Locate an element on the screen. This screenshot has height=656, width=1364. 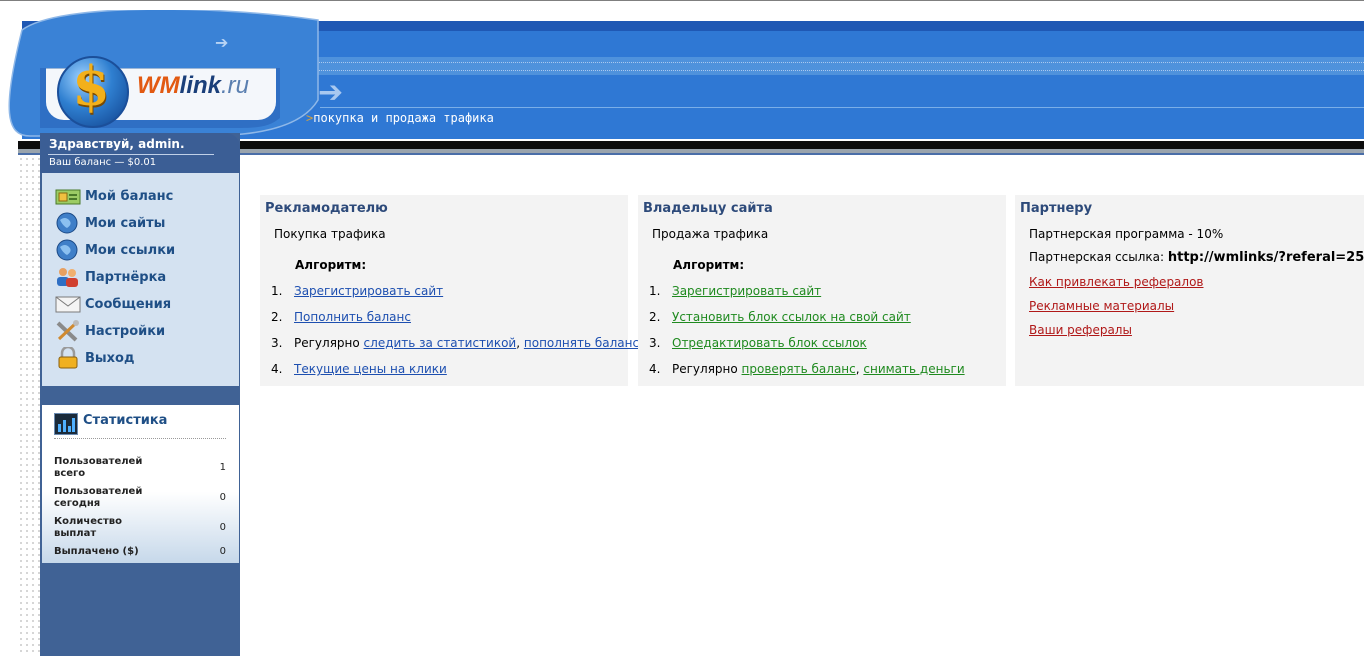
stats-divider is located at coordinates (140, 438).